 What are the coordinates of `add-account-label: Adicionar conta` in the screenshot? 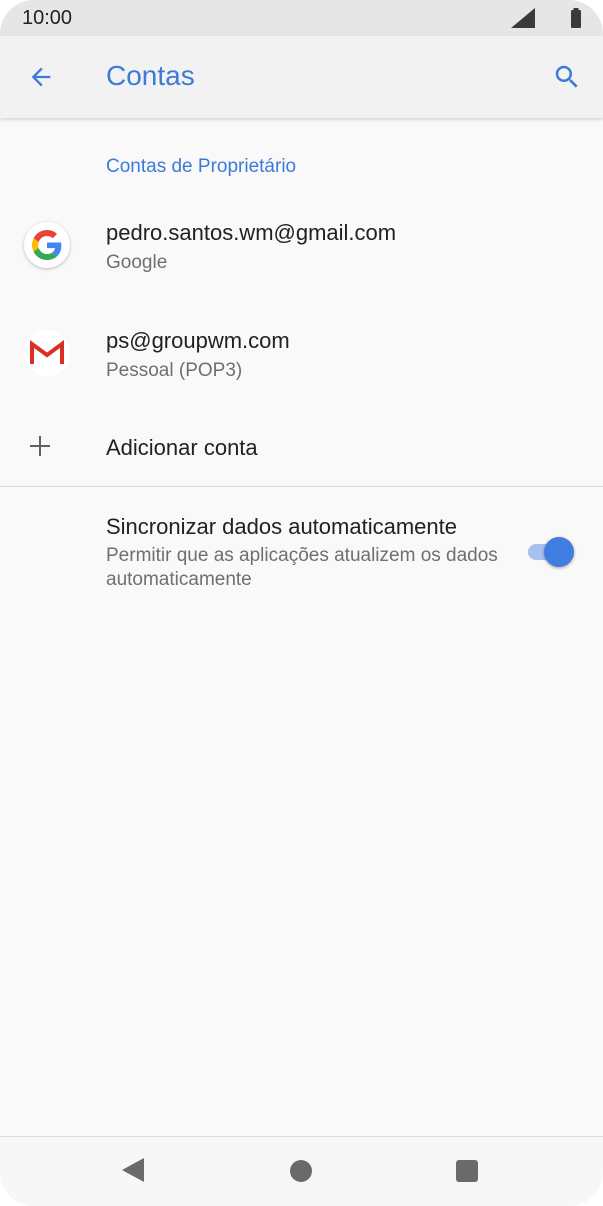 It's located at (182, 447).